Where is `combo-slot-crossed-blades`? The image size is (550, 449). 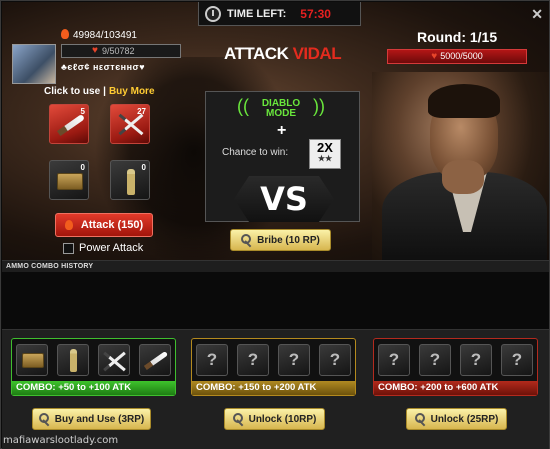 combo-slot-crossed-blades is located at coordinates (114, 360).